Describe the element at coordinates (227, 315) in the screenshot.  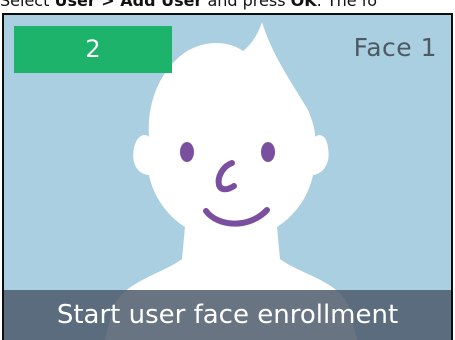
I see `status-message: Start user face enrollment` at that location.